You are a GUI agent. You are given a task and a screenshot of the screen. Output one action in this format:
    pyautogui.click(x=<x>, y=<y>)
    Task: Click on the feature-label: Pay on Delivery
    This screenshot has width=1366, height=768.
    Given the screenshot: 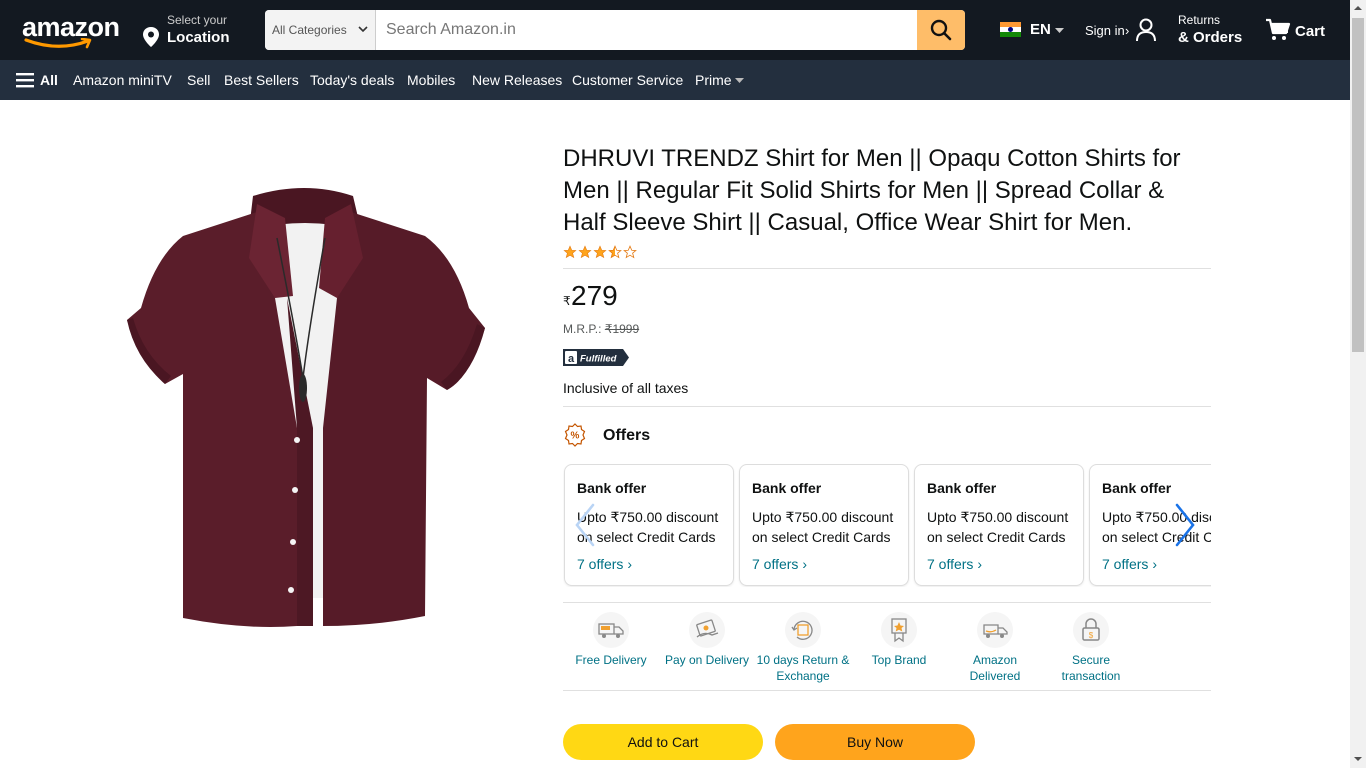 What is the action you would take?
    pyautogui.click(x=707, y=660)
    